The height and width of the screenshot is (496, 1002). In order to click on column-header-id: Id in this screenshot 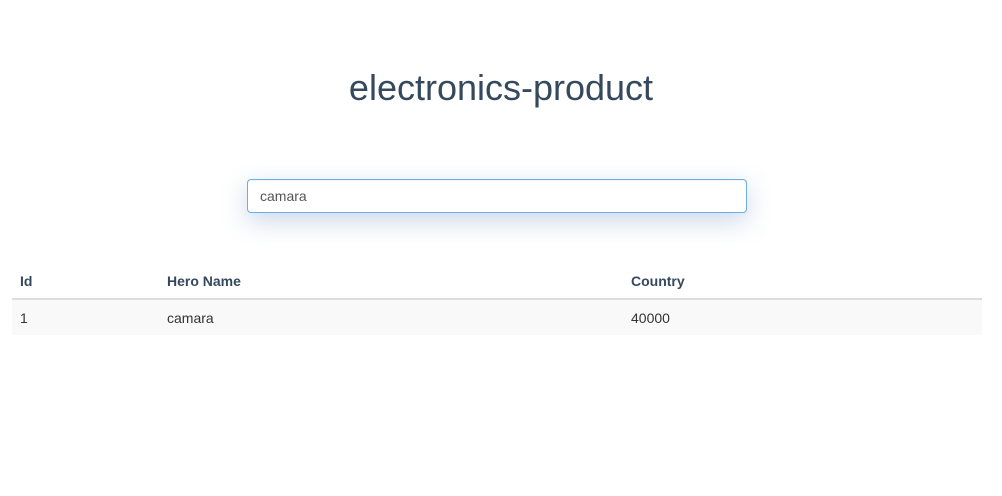, I will do `click(85, 281)`.